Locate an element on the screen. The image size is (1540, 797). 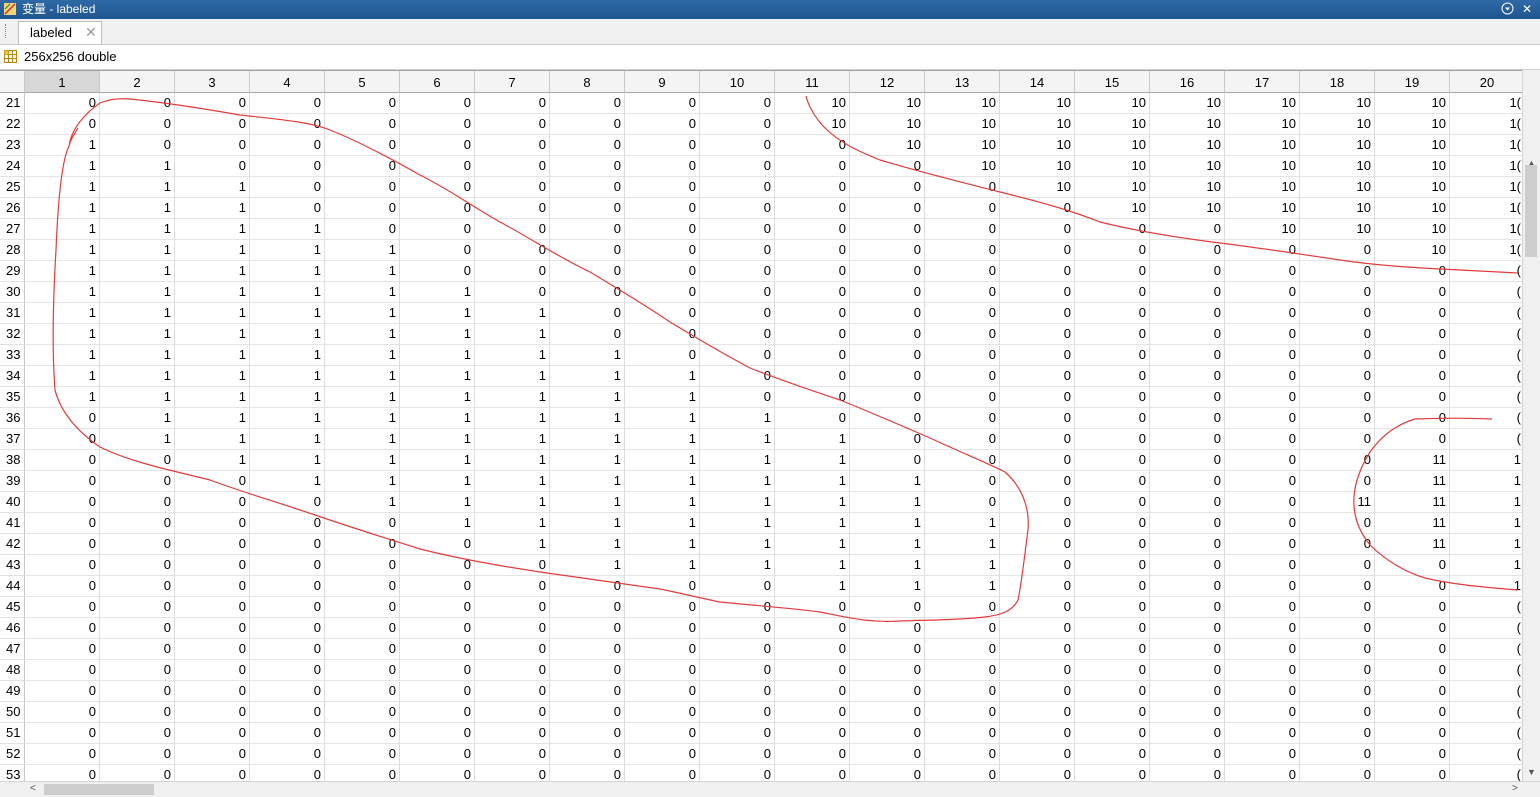
column-header-12: 12 is located at coordinates (887, 82).